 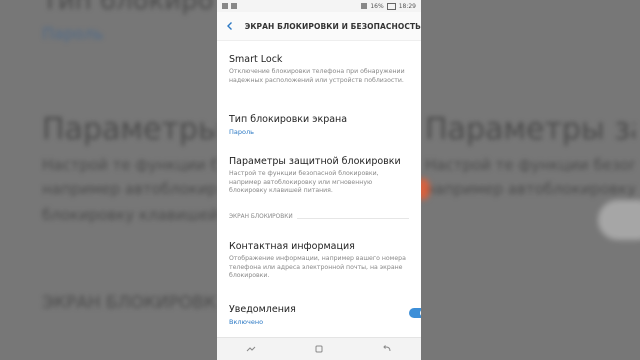 I want to click on contact-info-title: Контактная информация, so click(x=292, y=246).